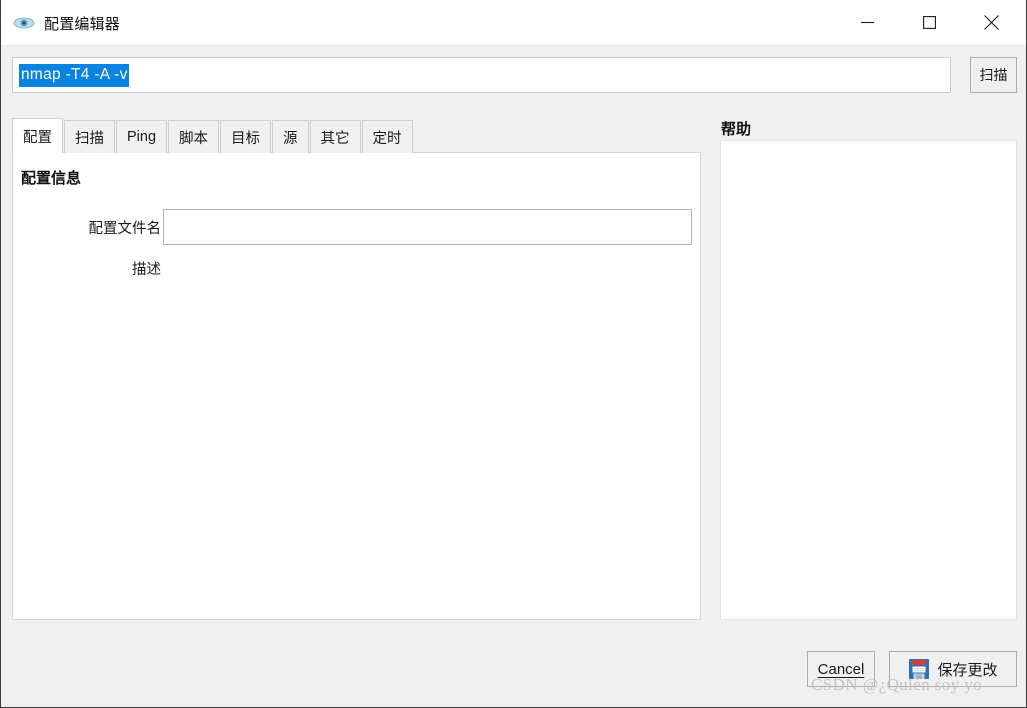 Image resolution: width=1027 pixels, height=708 pixels. I want to click on tab-scan: 扫描, so click(89, 136).